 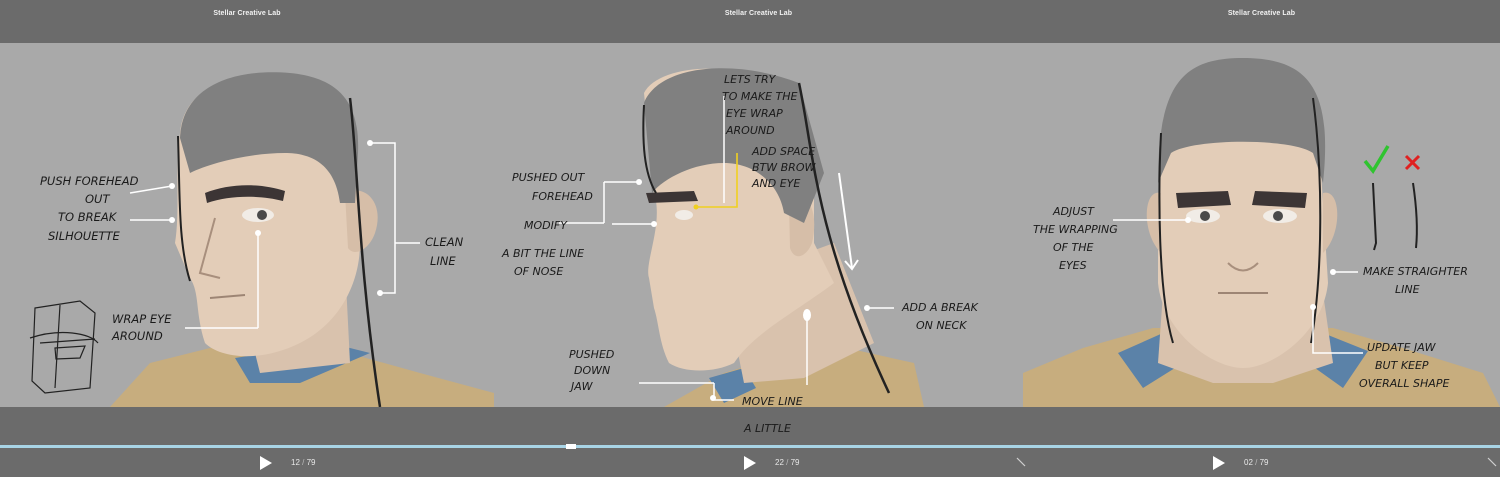 What do you see at coordinates (538, 271) in the screenshot?
I see `note-modify-3: OF NOSE` at bounding box center [538, 271].